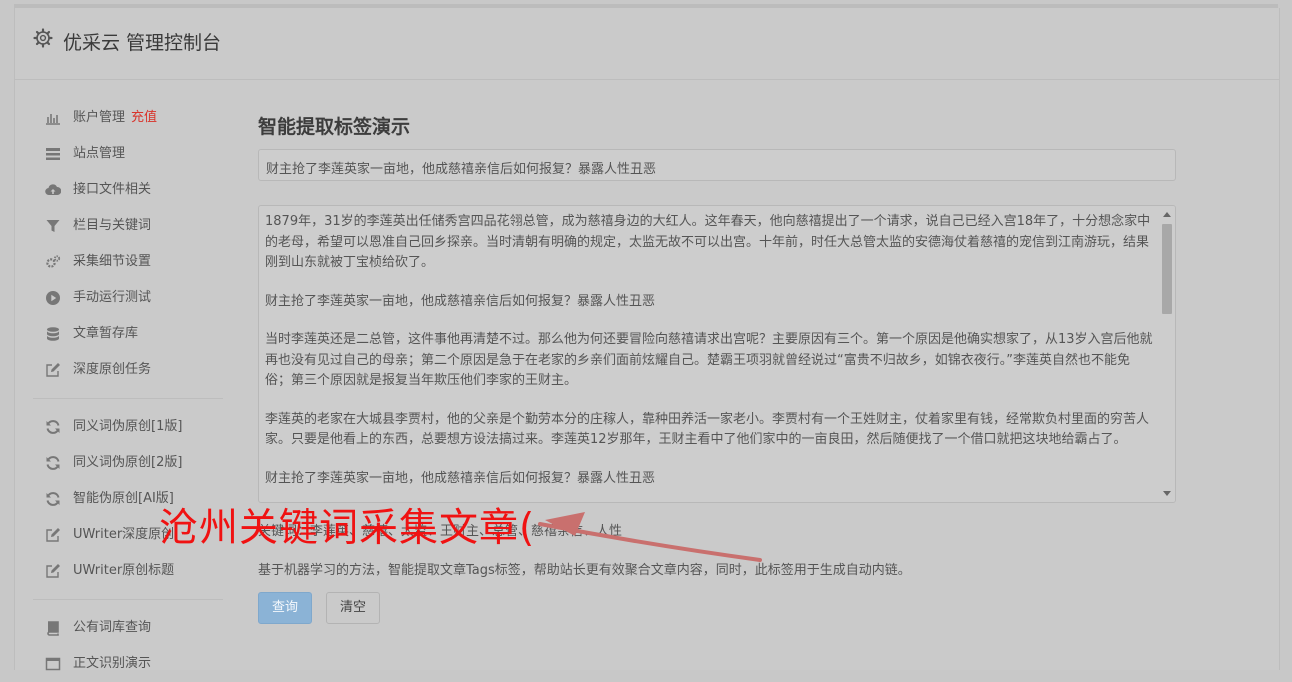  What do you see at coordinates (112, 627) in the screenshot?
I see `sidebar-item-label: 公有词库查询` at bounding box center [112, 627].